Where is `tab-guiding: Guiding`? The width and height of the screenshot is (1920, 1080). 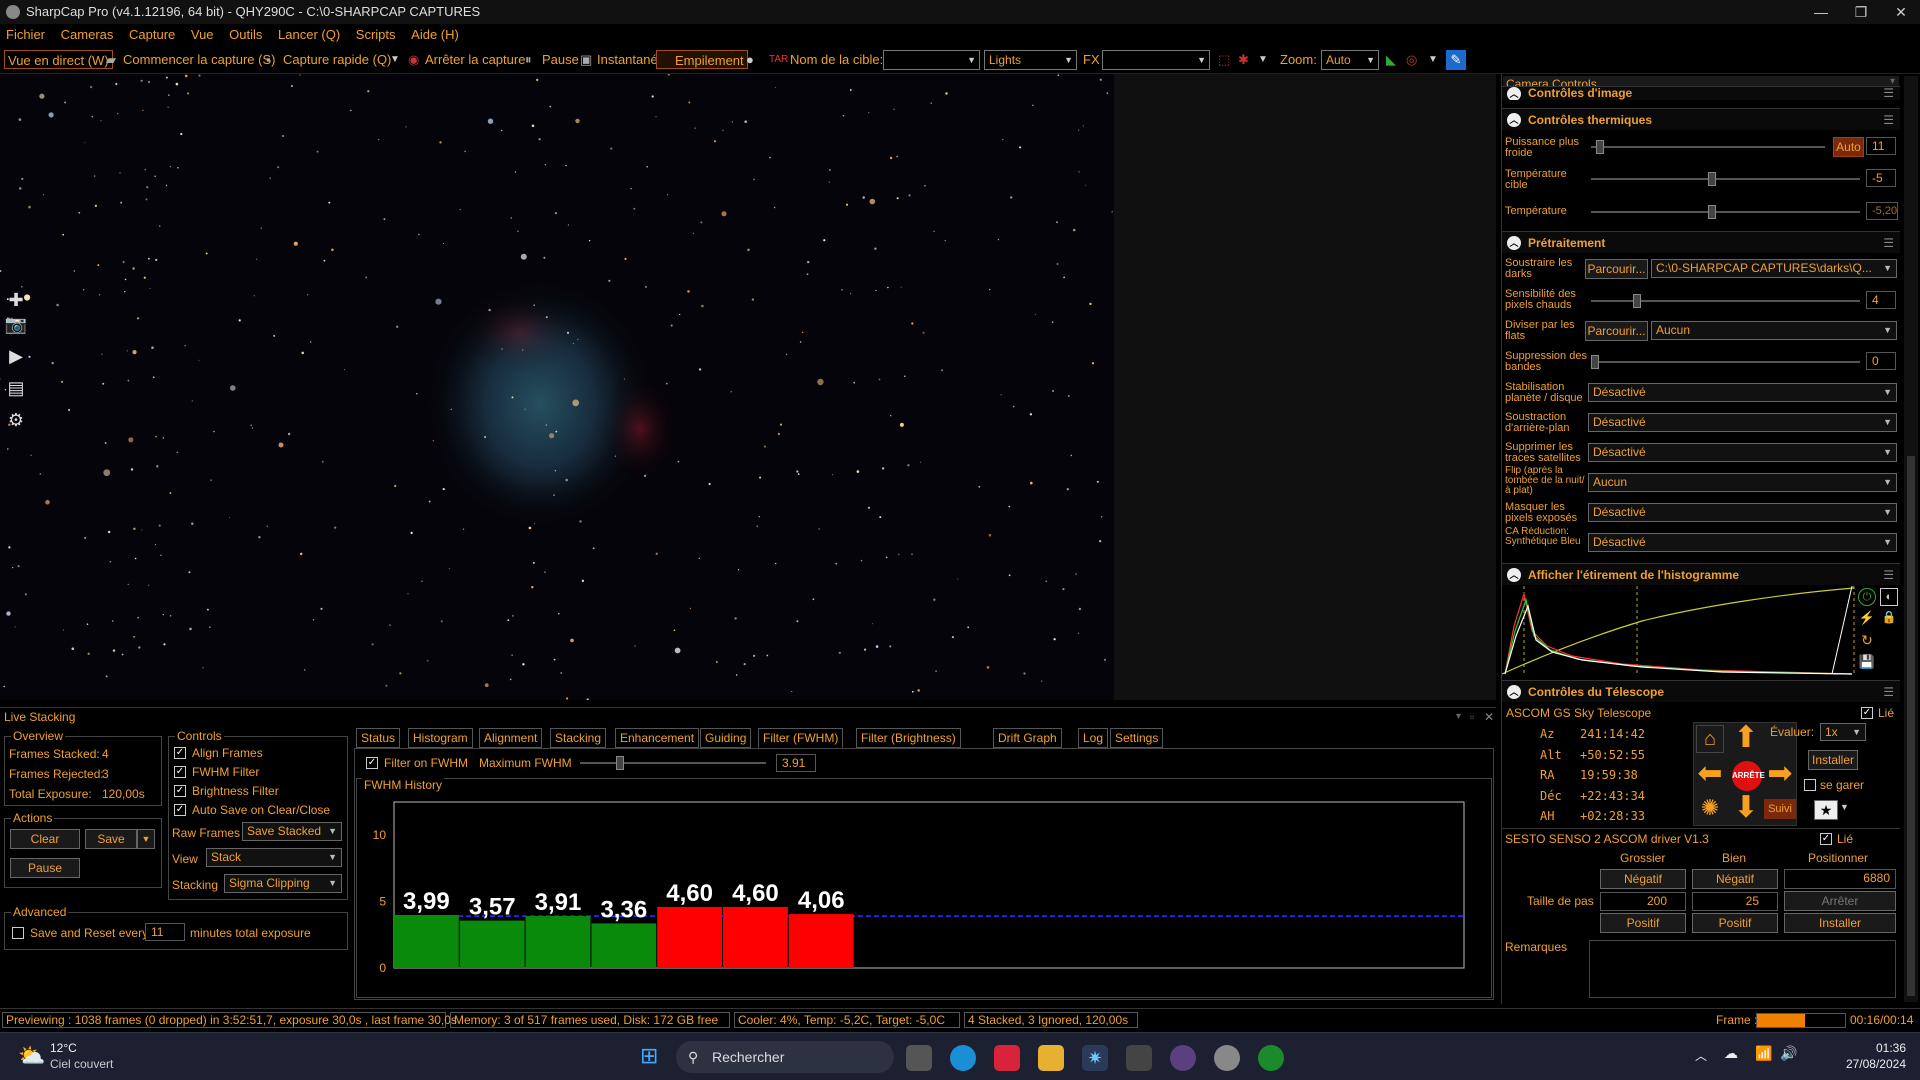 tab-guiding: Guiding is located at coordinates (726, 738).